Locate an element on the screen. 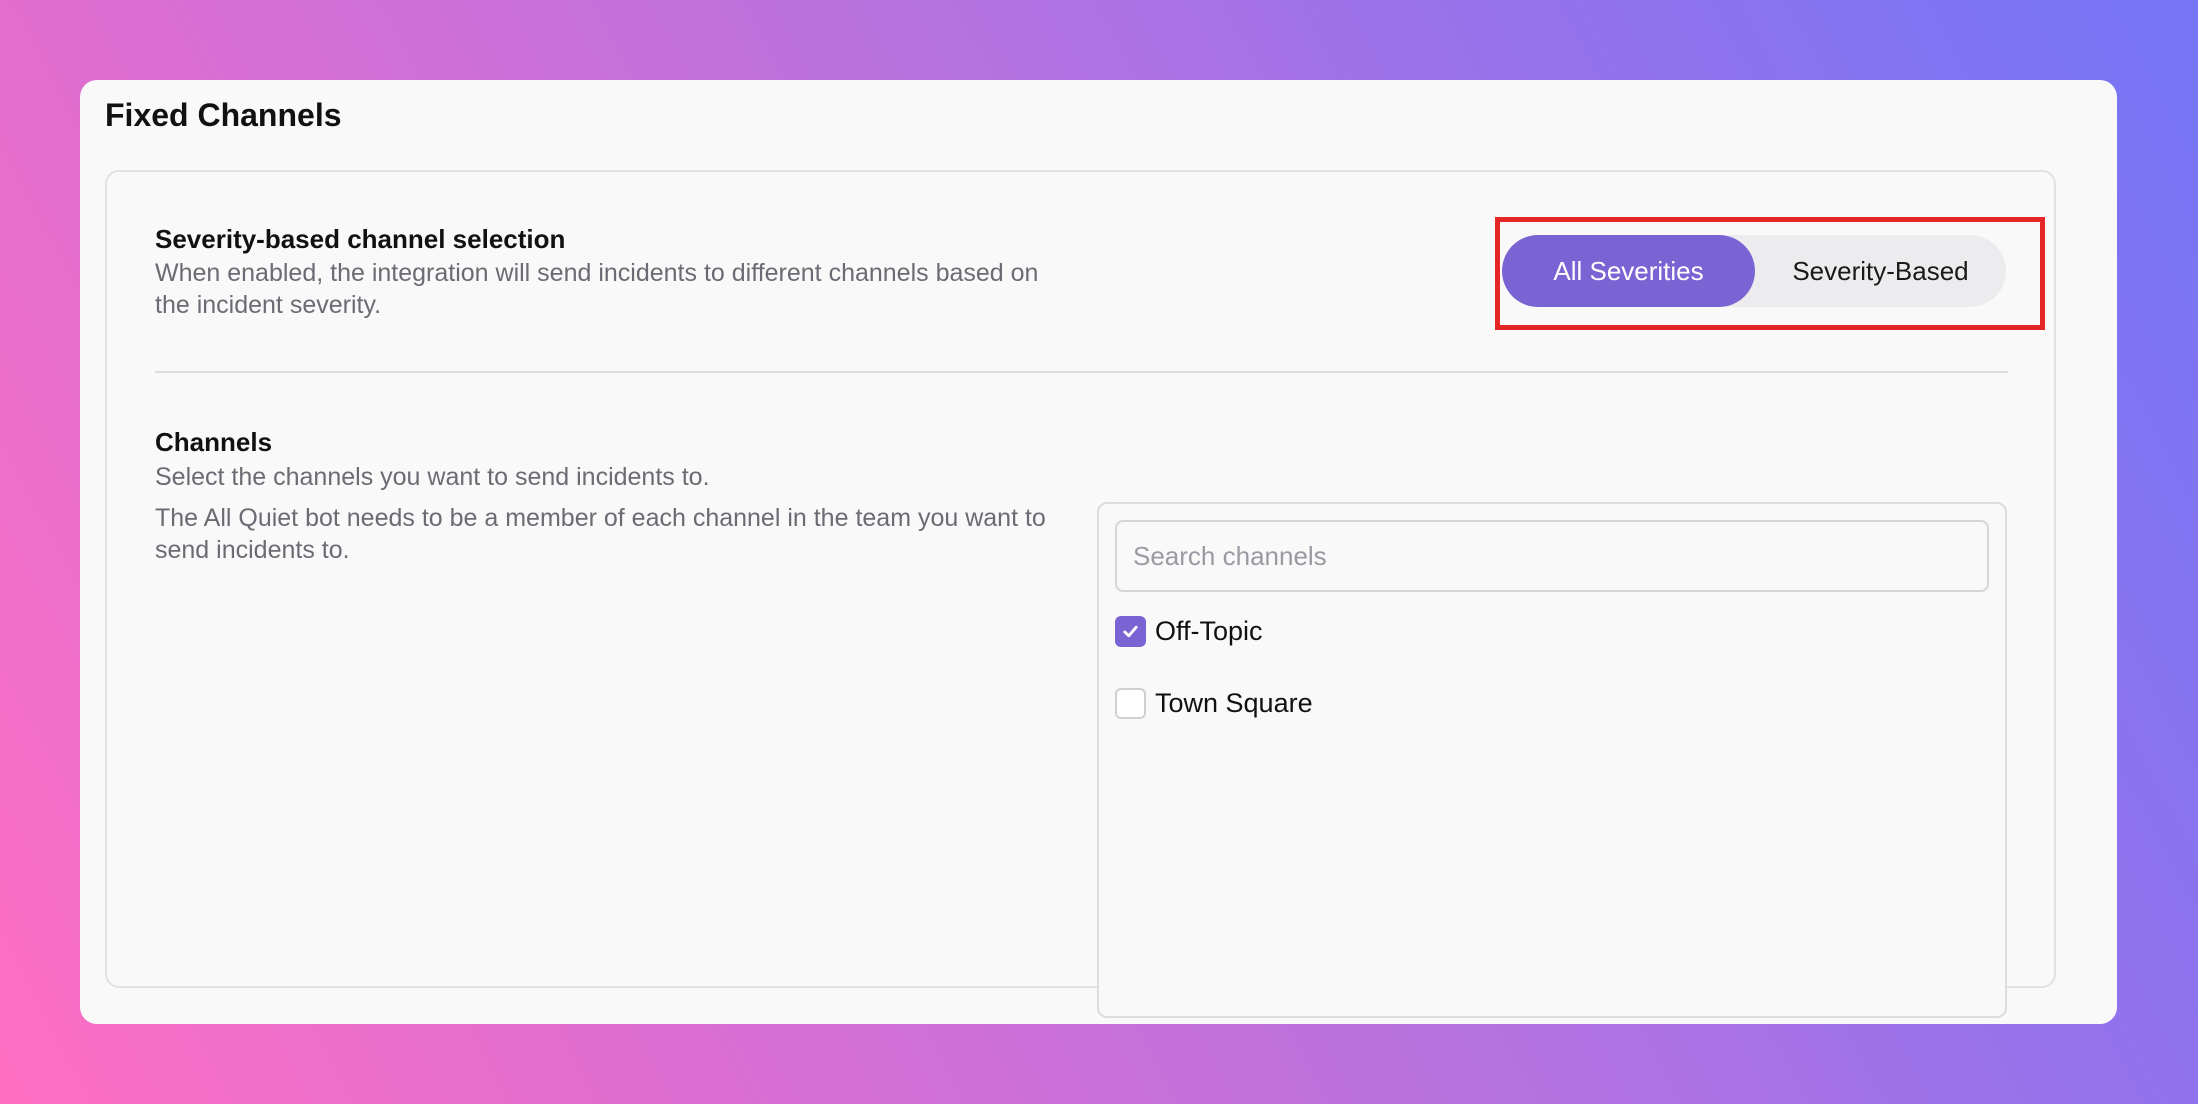 This screenshot has height=1104, width=2198. severity-based-option: Severity-Based is located at coordinates (1880, 271).